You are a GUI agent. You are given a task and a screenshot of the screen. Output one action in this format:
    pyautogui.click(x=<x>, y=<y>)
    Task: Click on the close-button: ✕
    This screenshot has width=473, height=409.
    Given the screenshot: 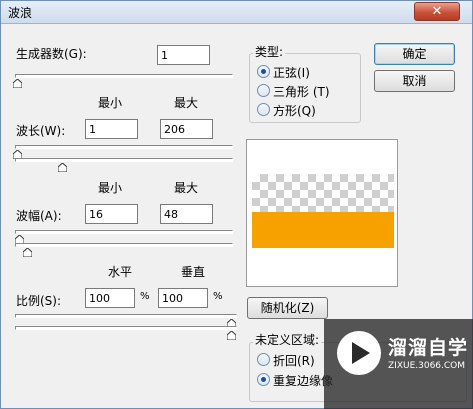 What is the action you would take?
    pyautogui.click(x=437, y=11)
    